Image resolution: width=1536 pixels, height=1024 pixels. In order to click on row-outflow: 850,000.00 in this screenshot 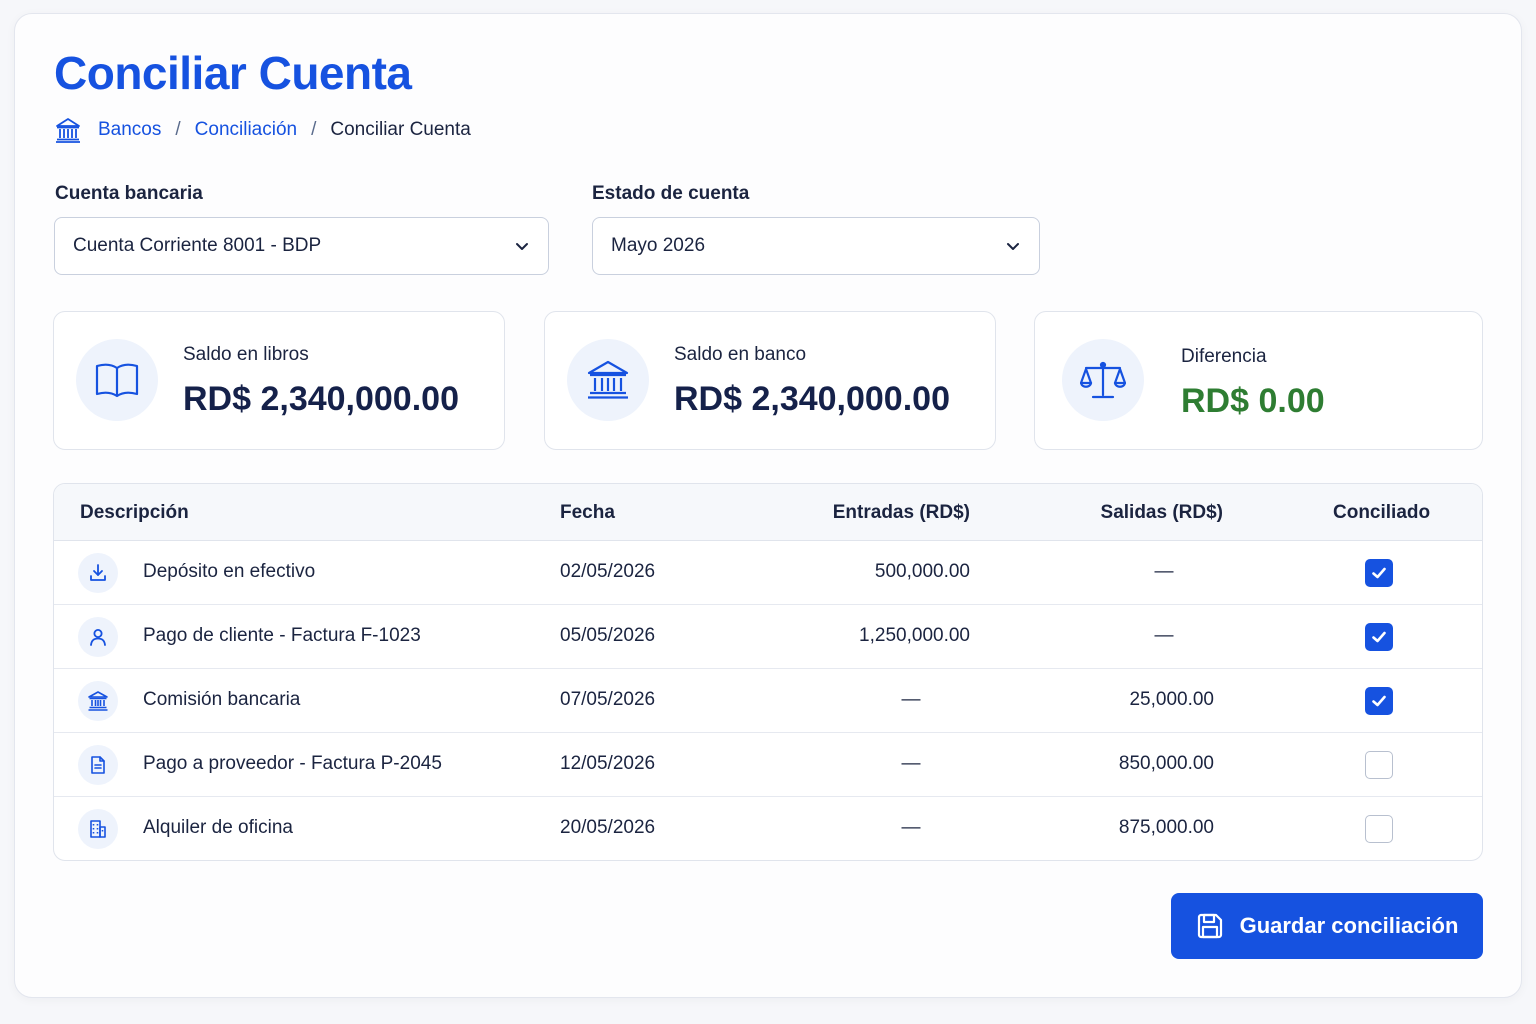, I will do `click(1166, 763)`.